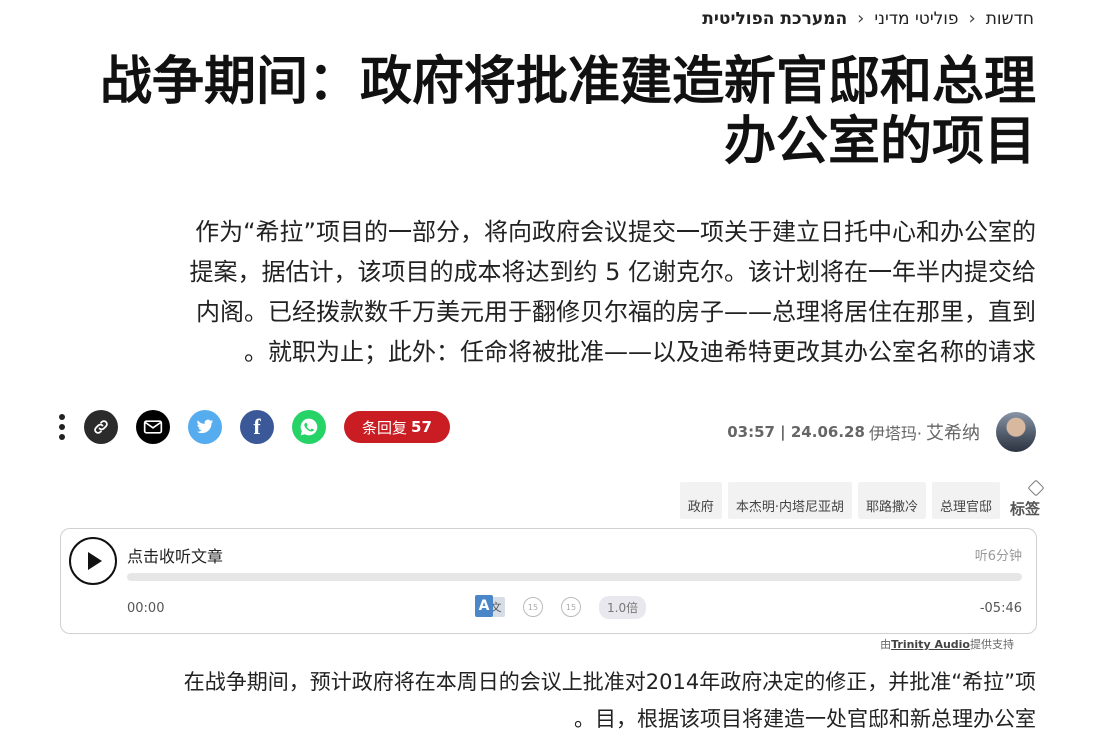 This screenshot has width=1106, height=744. What do you see at coordinates (1000, 608) in the screenshot?
I see `player-time-end: -05:46` at bounding box center [1000, 608].